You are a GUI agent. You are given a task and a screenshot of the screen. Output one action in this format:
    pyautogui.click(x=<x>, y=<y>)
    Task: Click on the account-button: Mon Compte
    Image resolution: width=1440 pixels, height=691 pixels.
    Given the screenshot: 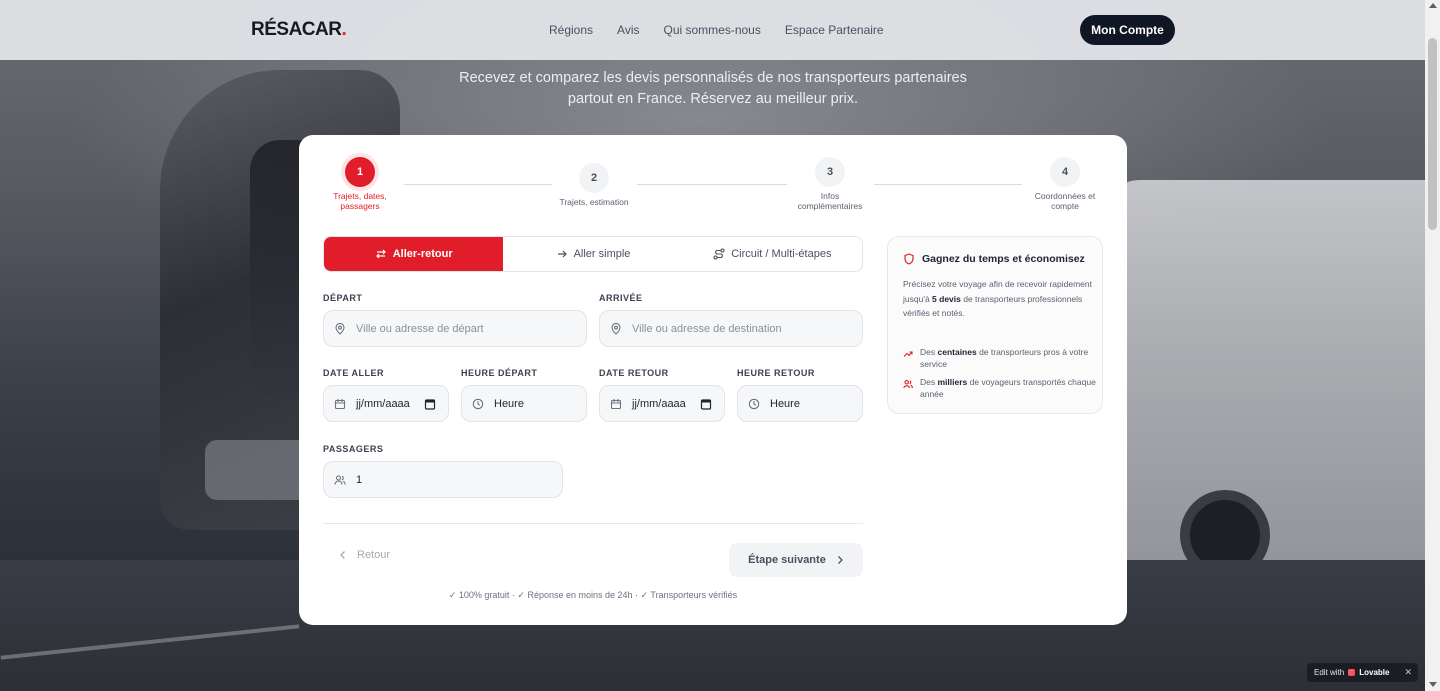 What is the action you would take?
    pyautogui.click(x=1127, y=30)
    